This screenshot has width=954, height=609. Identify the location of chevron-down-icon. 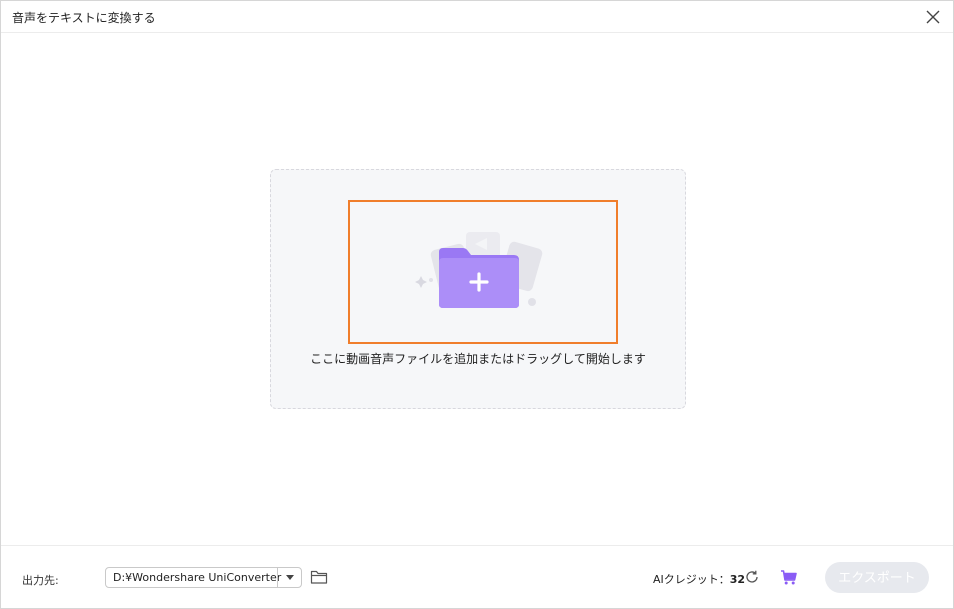
(290, 577).